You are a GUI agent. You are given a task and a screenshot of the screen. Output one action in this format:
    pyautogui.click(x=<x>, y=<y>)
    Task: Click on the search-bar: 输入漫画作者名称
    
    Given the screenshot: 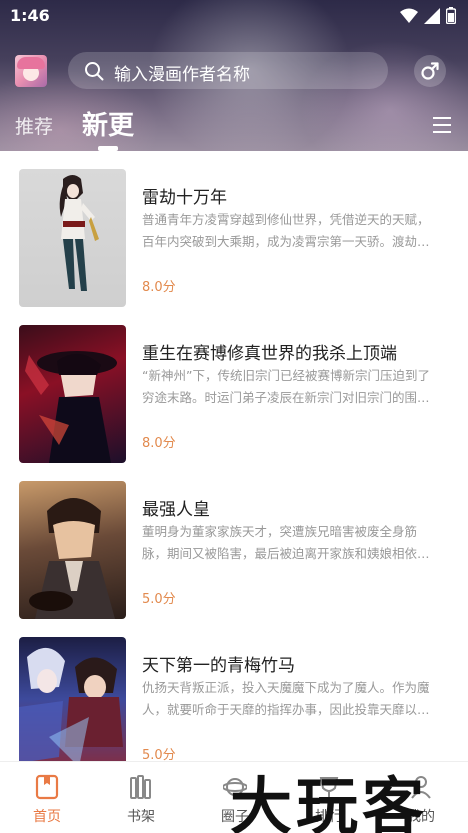 What is the action you would take?
    pyautogui.click(x=228, y=70)
    